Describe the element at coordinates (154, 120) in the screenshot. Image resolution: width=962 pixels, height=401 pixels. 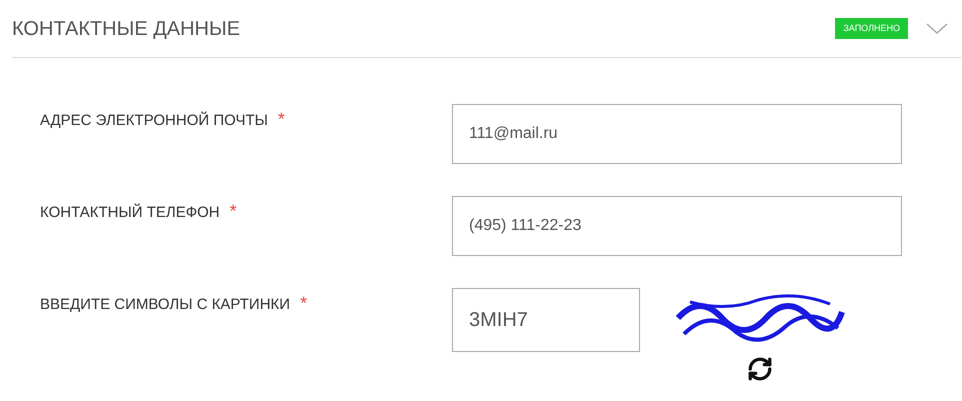
I see `field-label: АДРЕС ЭЛЕКТРОННОЙ ПОЧТЫ` at that location.